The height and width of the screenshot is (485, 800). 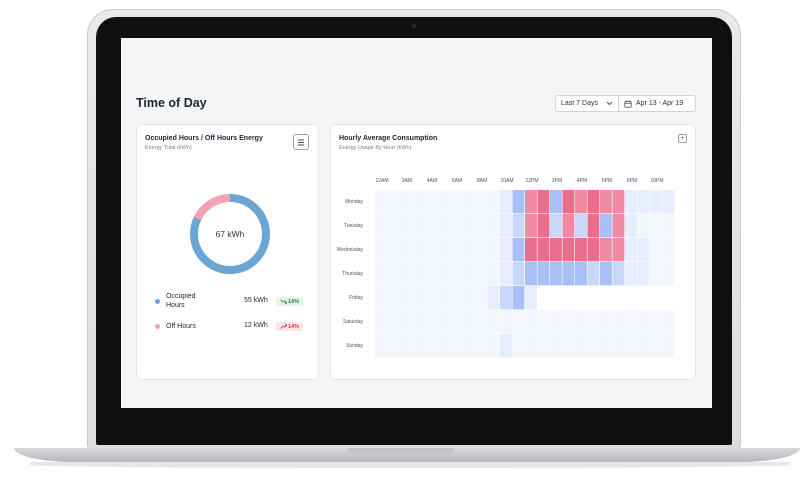 What do you see at coordinates (301, 142) in the screenshot?
I see `chart-menu-button` at bounding box center [301, 142].